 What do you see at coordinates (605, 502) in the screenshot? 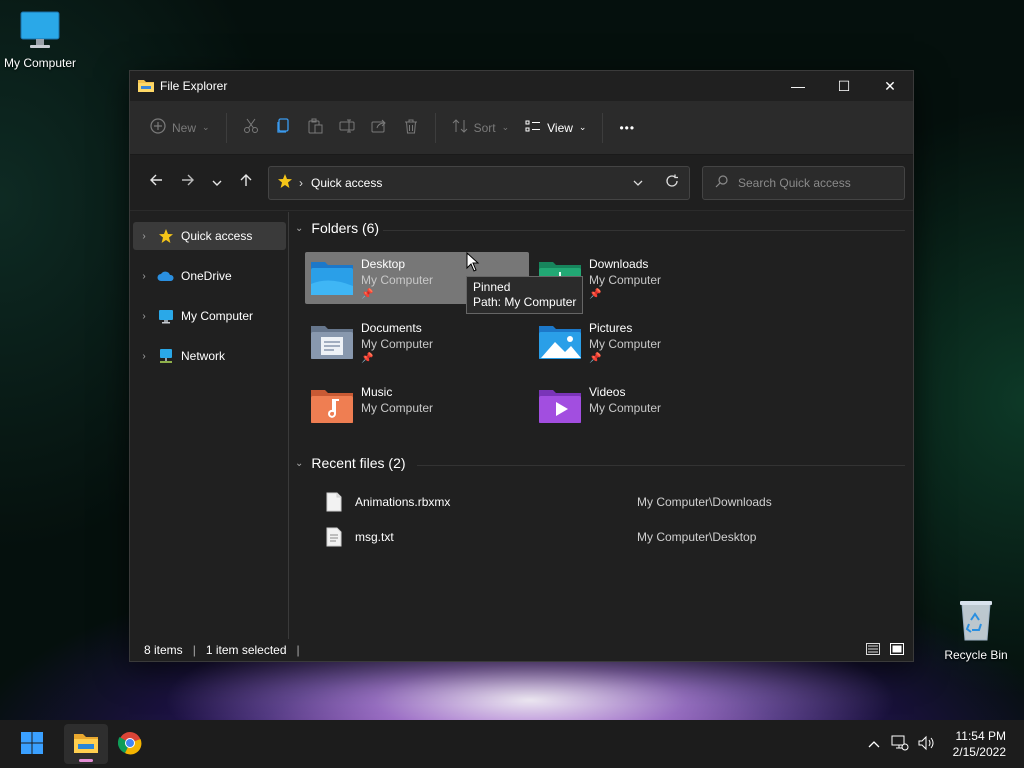
I see `recent-file-row: Animations.rbxmx My Computer\Downloads` at bounding box center [605, 502].